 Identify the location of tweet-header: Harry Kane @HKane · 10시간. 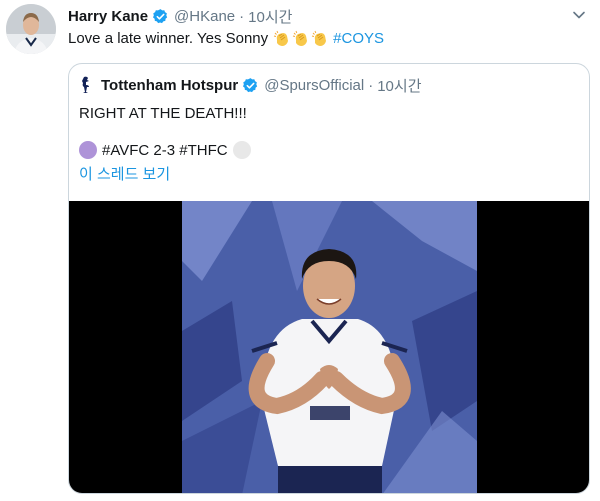
(180, 16).